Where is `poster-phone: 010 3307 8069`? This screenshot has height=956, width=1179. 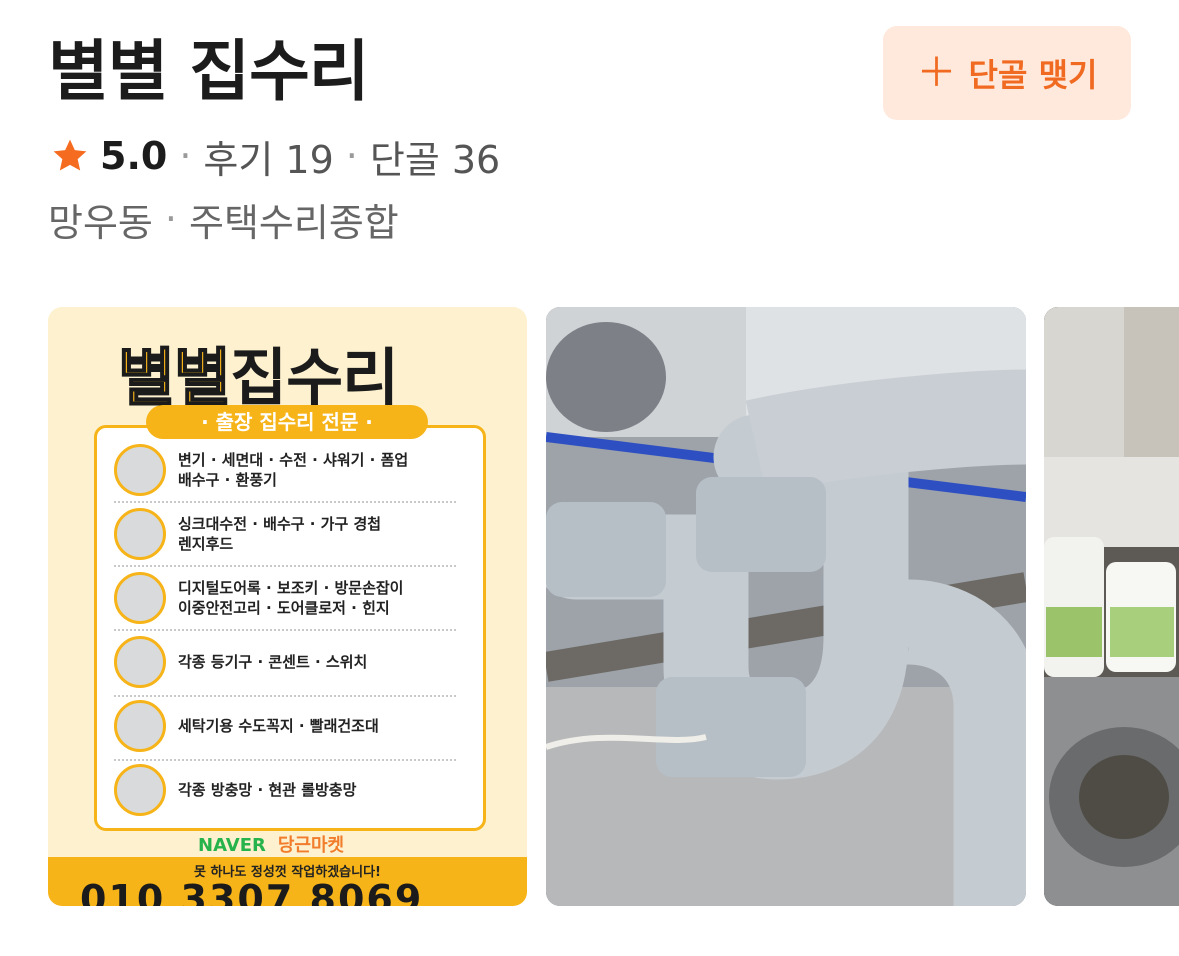
poster-phone: 010 3307 8069 is located at coordinates (252, 891).